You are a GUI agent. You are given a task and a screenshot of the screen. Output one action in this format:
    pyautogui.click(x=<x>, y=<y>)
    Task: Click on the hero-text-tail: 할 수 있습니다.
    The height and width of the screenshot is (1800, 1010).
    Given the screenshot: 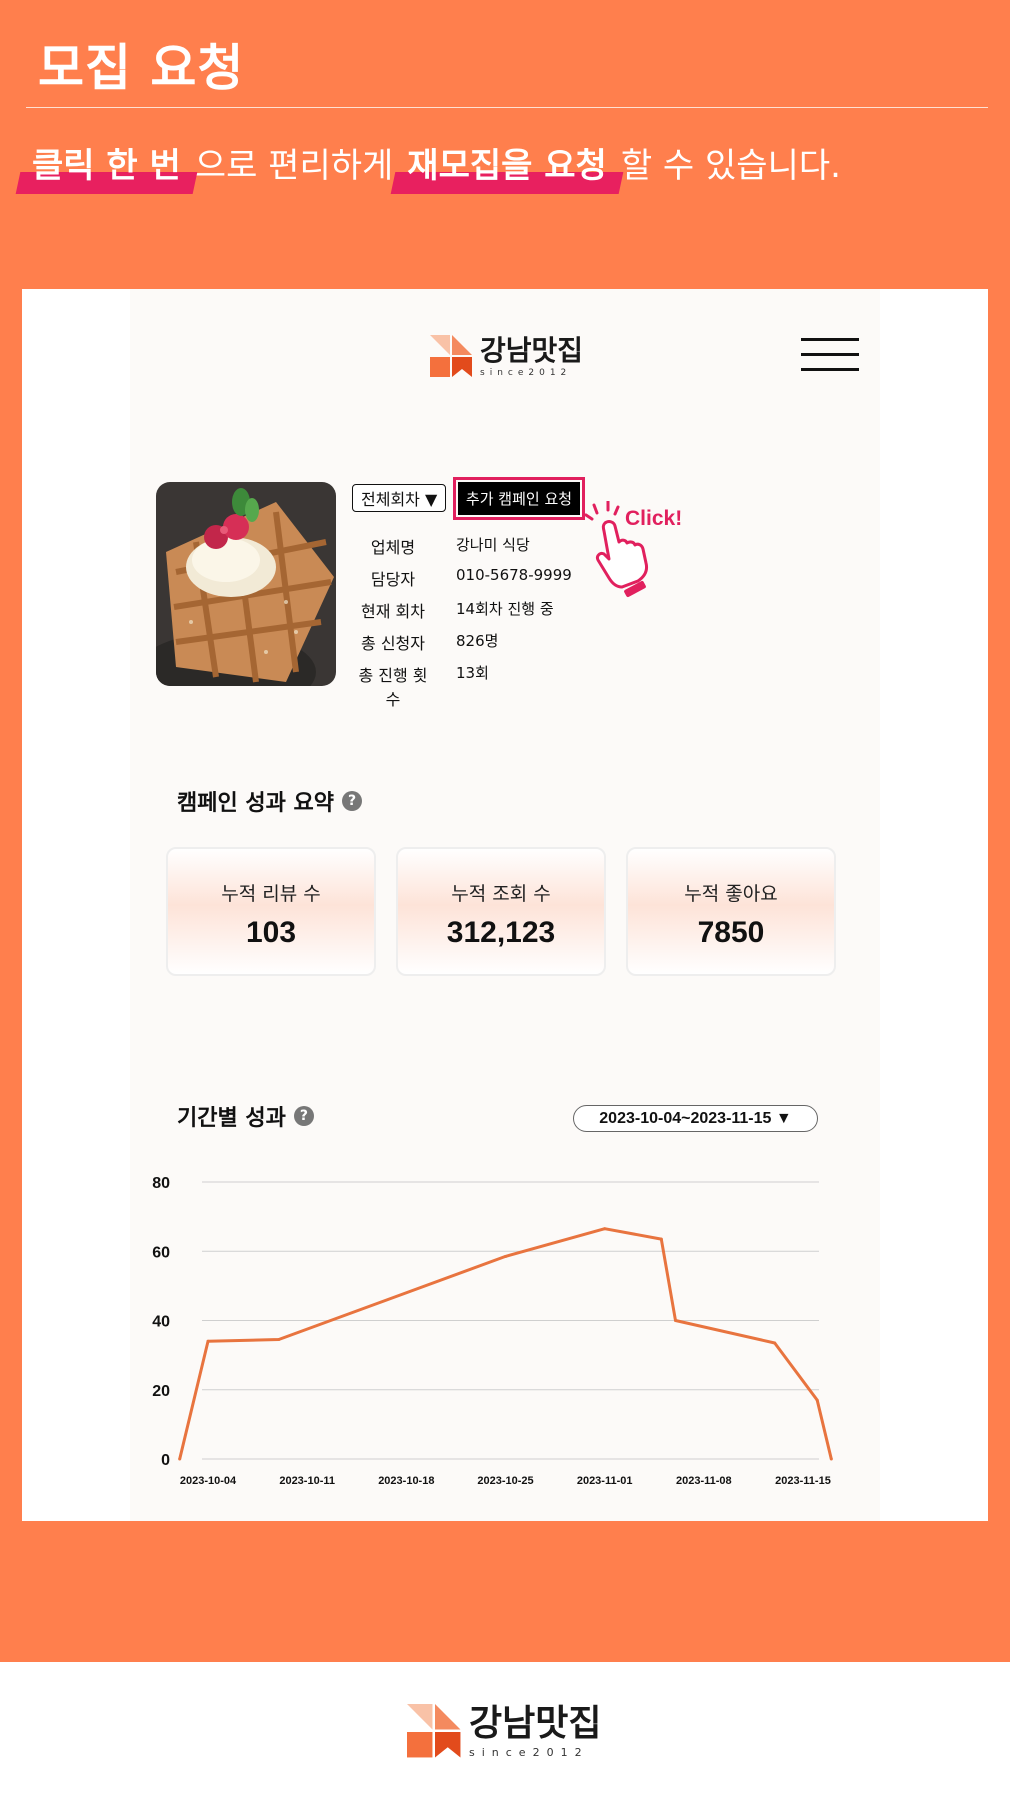 What is the action you would take?
    pyautogui.click(x=730, y=165)
    